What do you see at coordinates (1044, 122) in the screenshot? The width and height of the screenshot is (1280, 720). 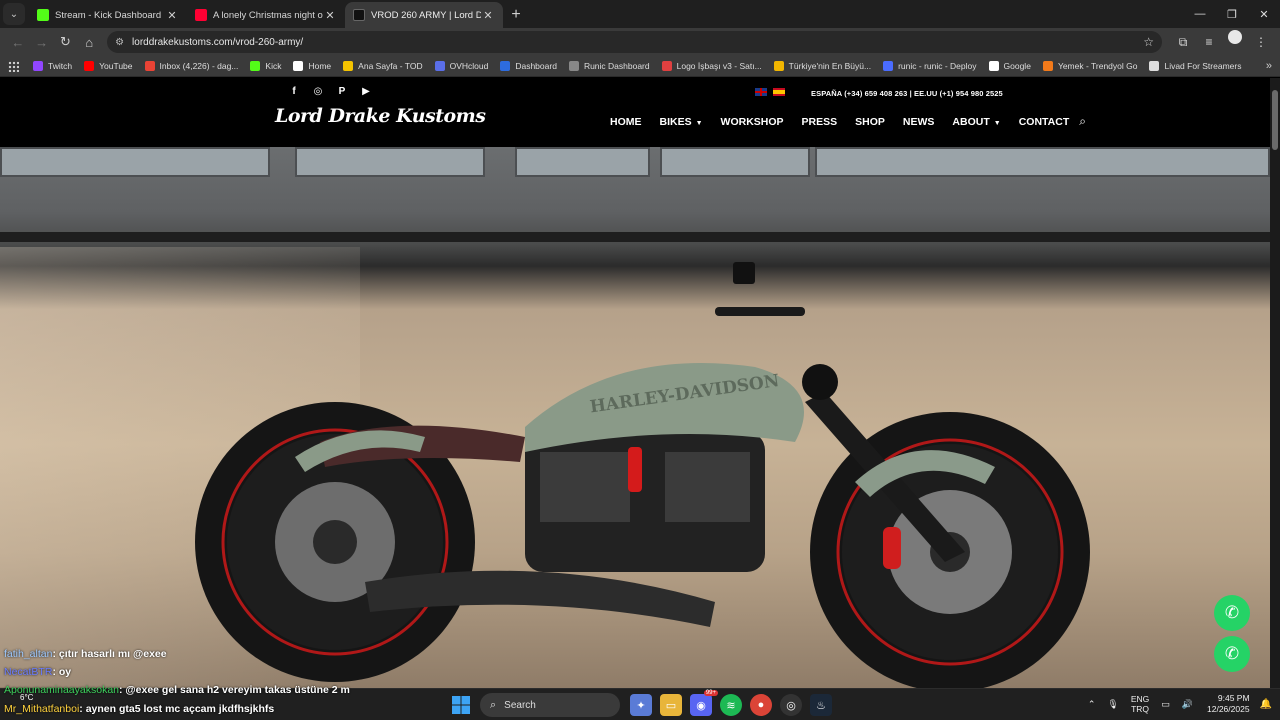 I see `menu-item-contact: CONTACT` at bounding box center [1044, 122].